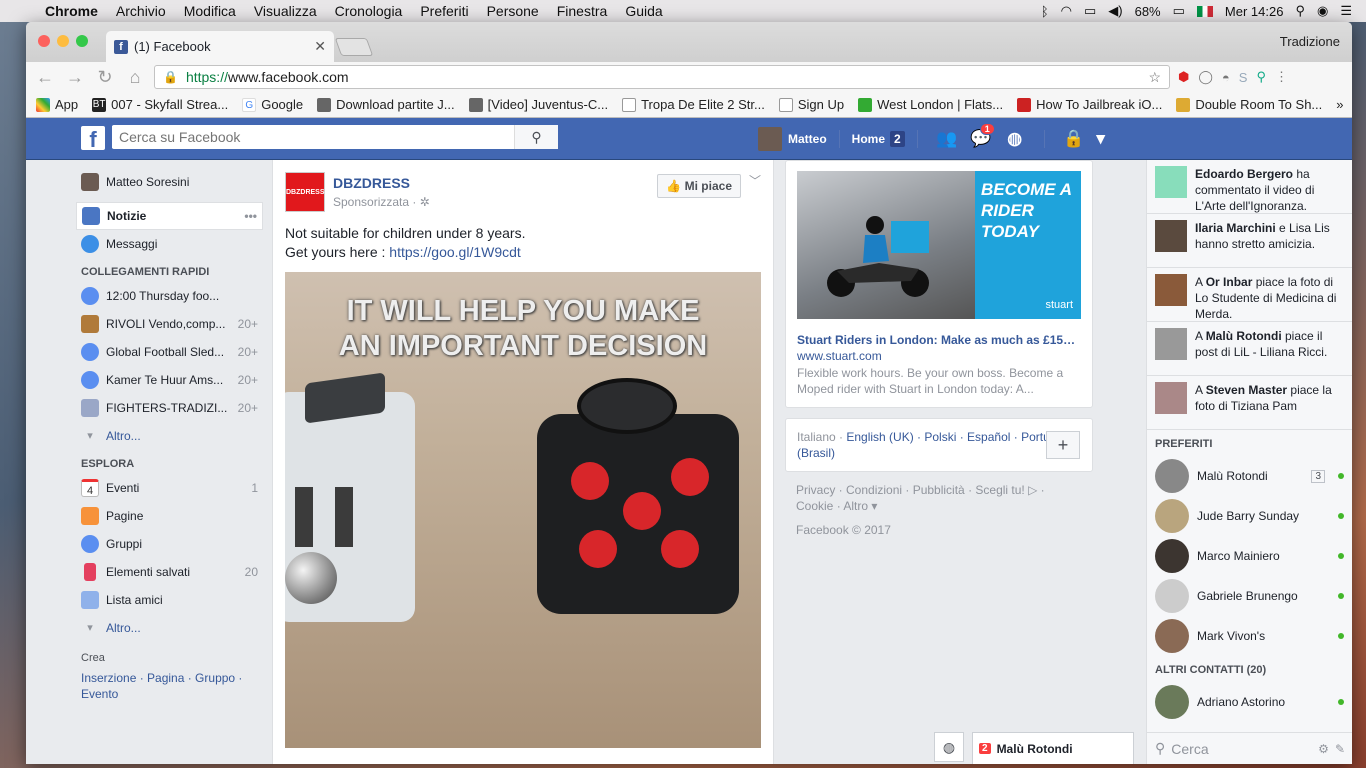 The image size is (1366, 768). Describe the element at coordinates (82, 41) in the screenshot. I see `zoom-window-button` at that location.